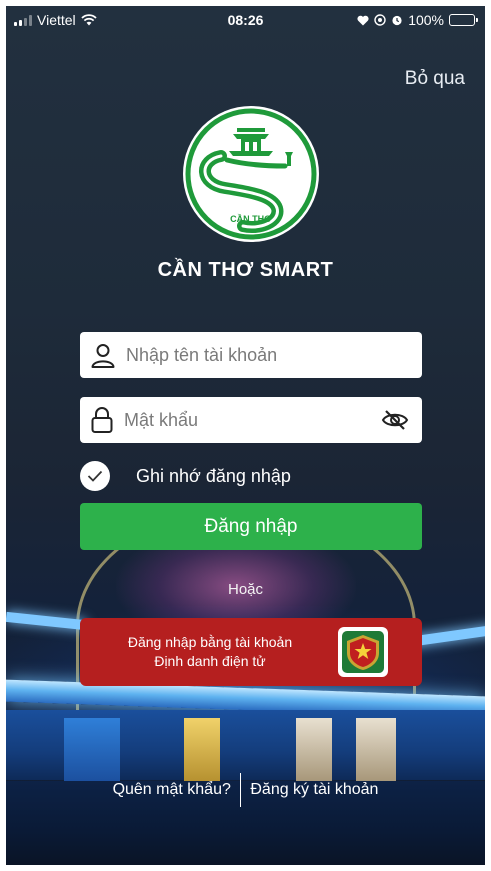  What do you see at coordinates (245, 589) in the screenshot?
I see `or-separator-label: Hoặc` at bounding box center [245, 589].